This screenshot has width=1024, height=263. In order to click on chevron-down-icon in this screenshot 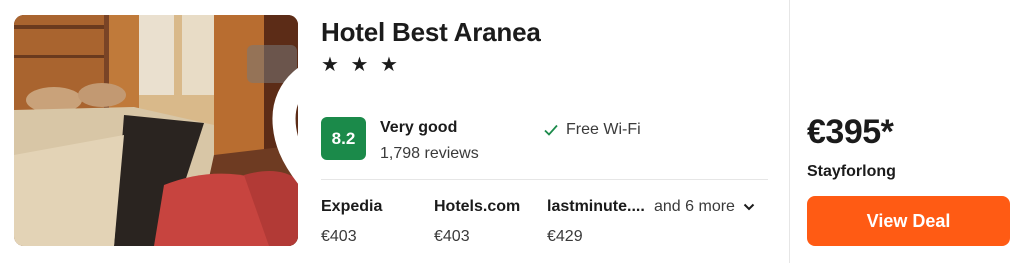, I will do `click(749, 207)`.